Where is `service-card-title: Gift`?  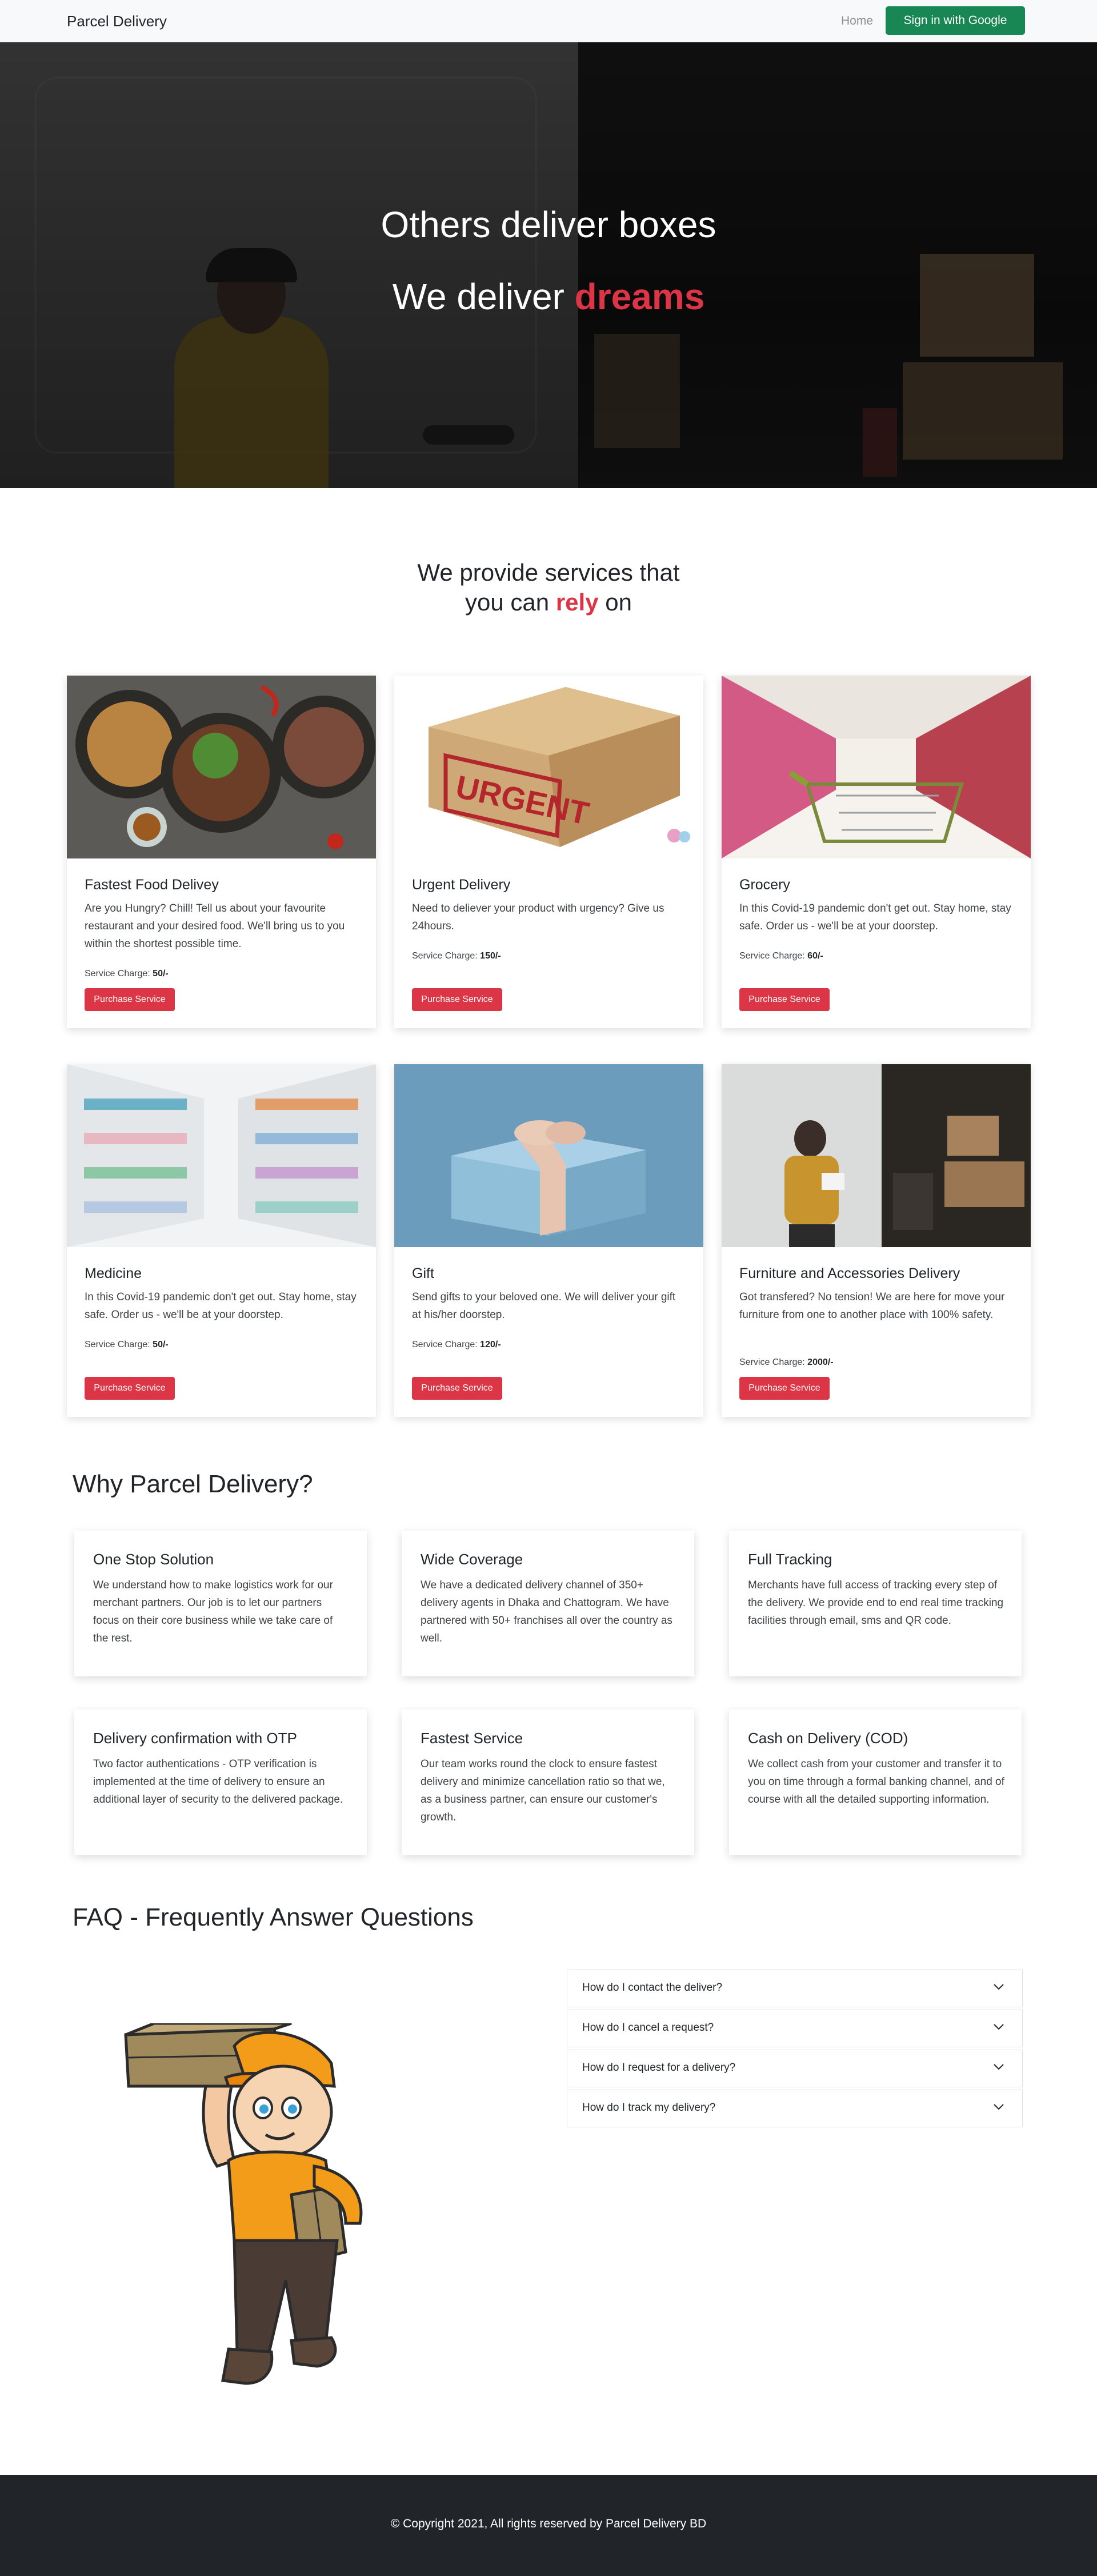
service-card-title: Gift is located at coordinates (423, 1273).